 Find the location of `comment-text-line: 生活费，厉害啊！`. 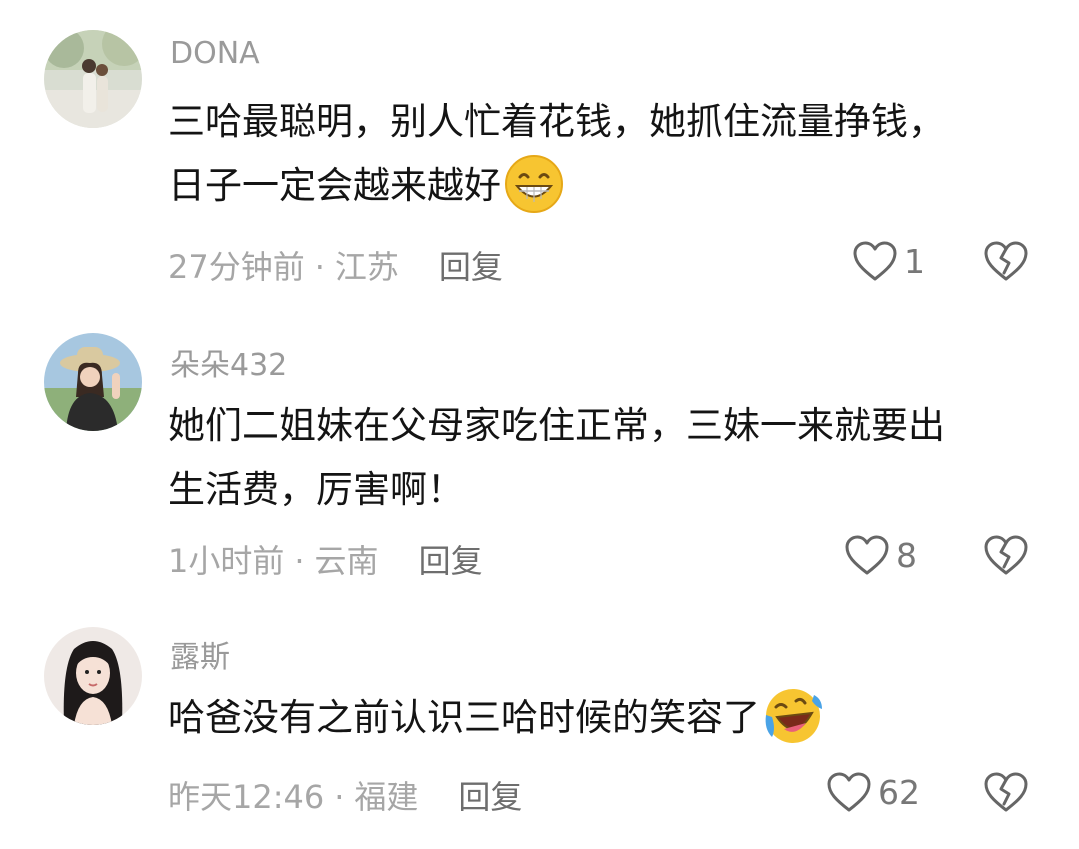

comment-text-line: 生活费，厉害啊！ is located at coordinates (316, 489).